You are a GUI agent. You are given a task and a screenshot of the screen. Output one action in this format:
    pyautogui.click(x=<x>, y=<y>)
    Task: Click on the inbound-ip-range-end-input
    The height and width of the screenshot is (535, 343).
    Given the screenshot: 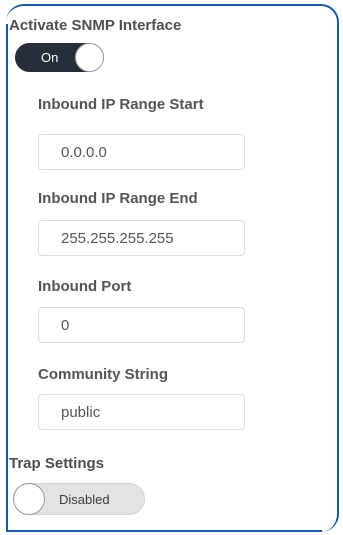 What is the action you would take?
    pyautogui.click(x=141, y=238)
    